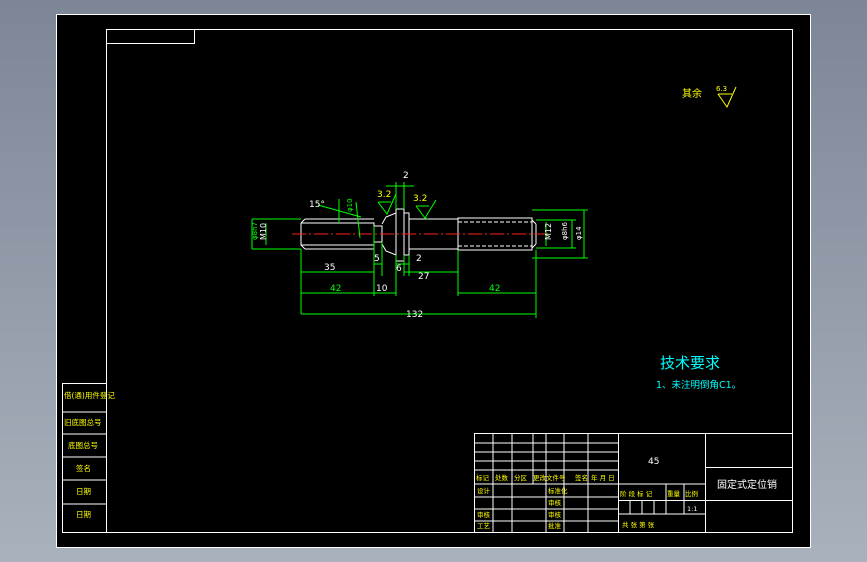 This screenshot has height=562, width=867. What do you see at coordinates (255, 231) in the screenshot?
I see `dim-left-fit: φ8h7` at bounding box center [255, 231].